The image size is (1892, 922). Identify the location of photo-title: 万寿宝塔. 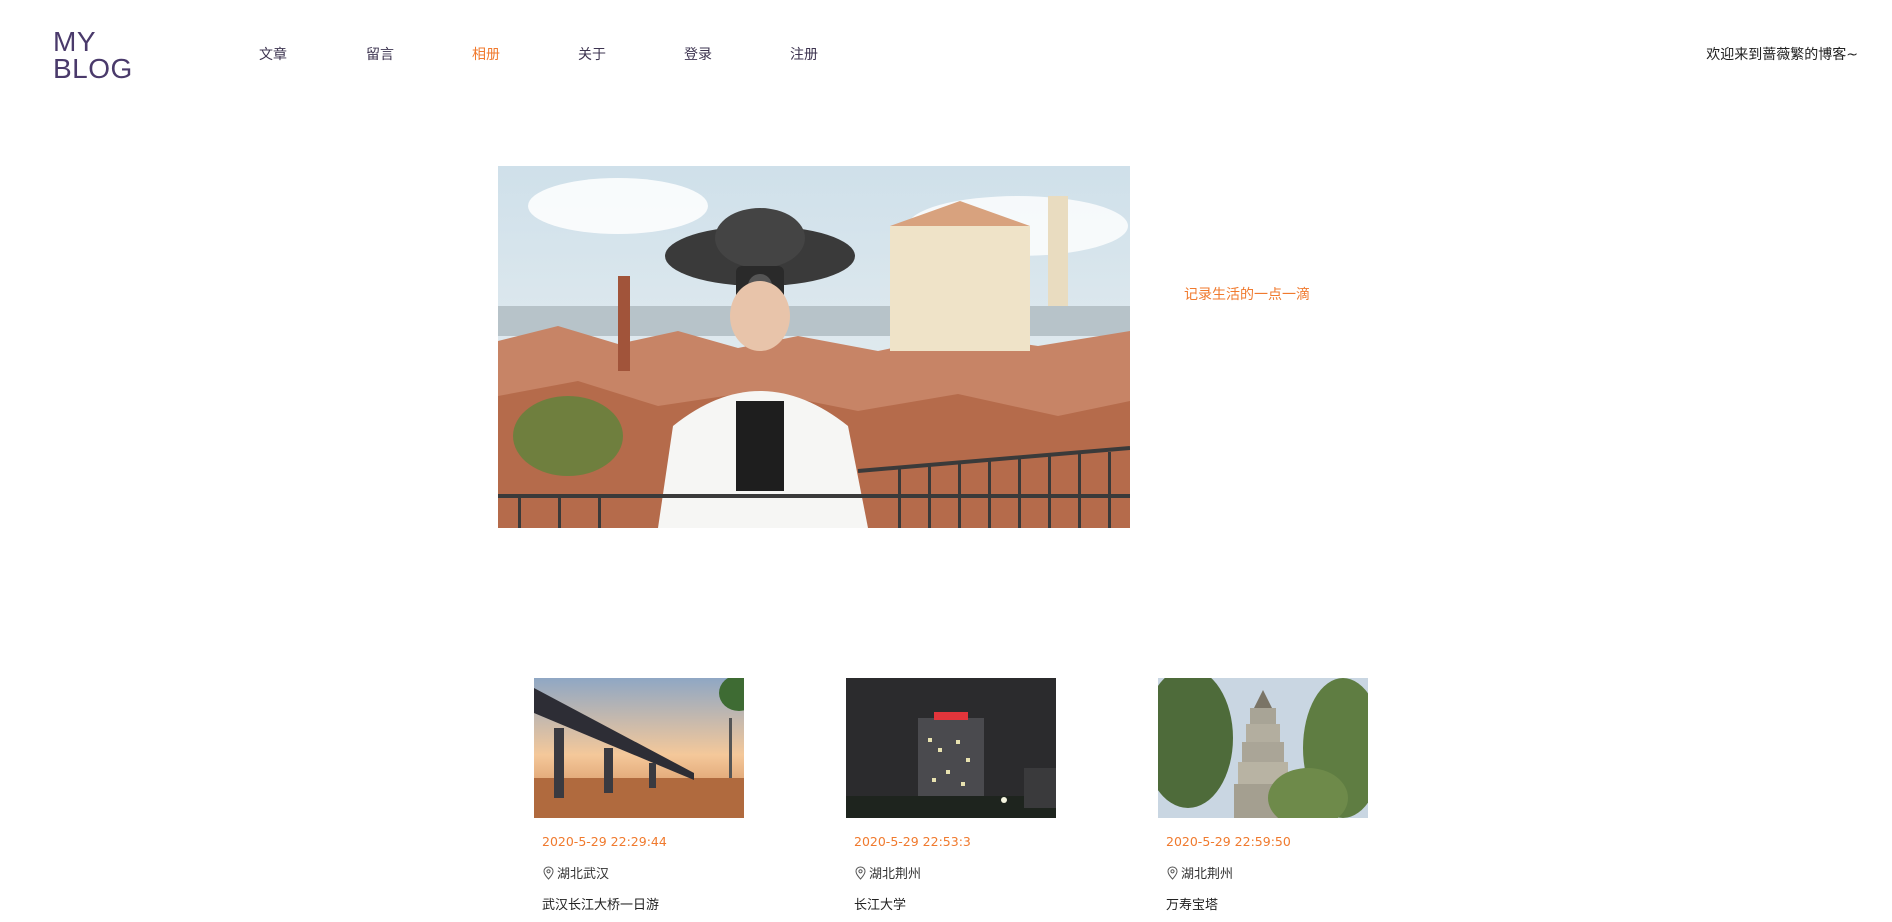
(1267, 903).